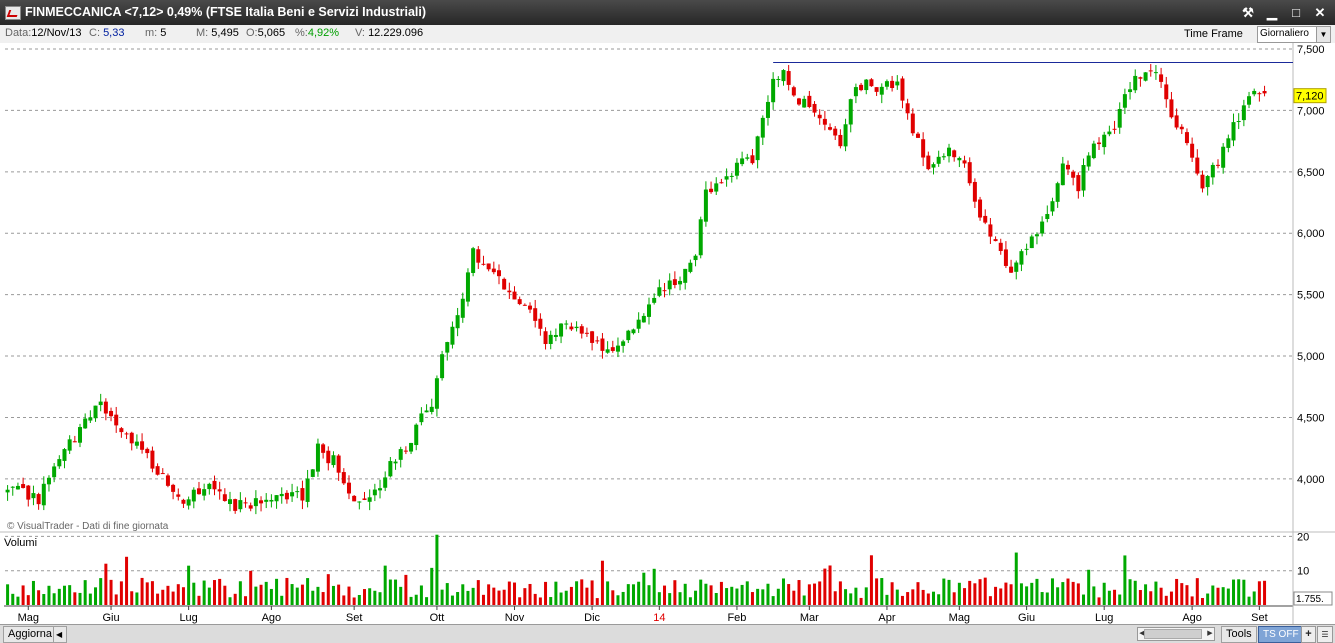  Describe the element at coordinates (1296, 12) in the screenshot. I see `maximize-icon: □` at that location.